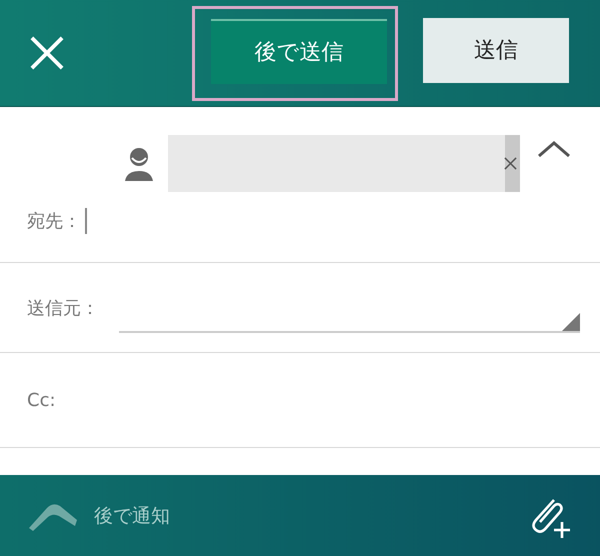  I want to click on caret-icon, so click(554, 149).